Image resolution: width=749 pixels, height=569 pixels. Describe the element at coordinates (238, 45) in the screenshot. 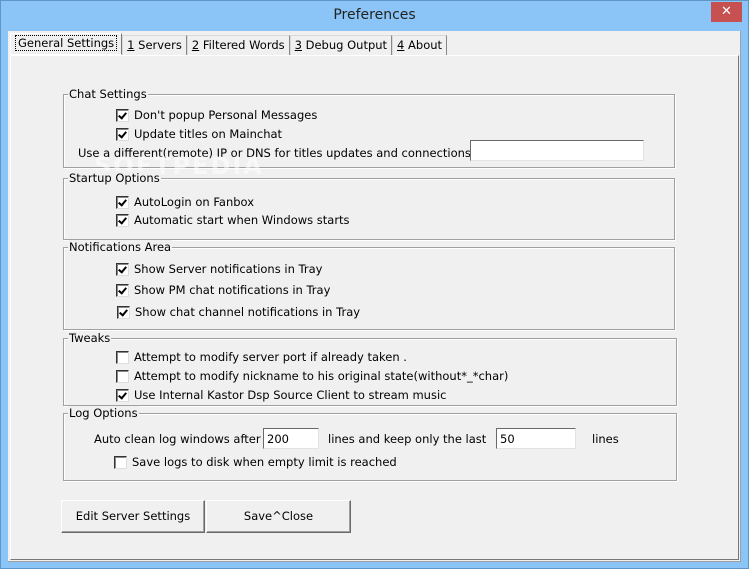

I see `tab-filtered-words: 2 Filtered Words` at that location.